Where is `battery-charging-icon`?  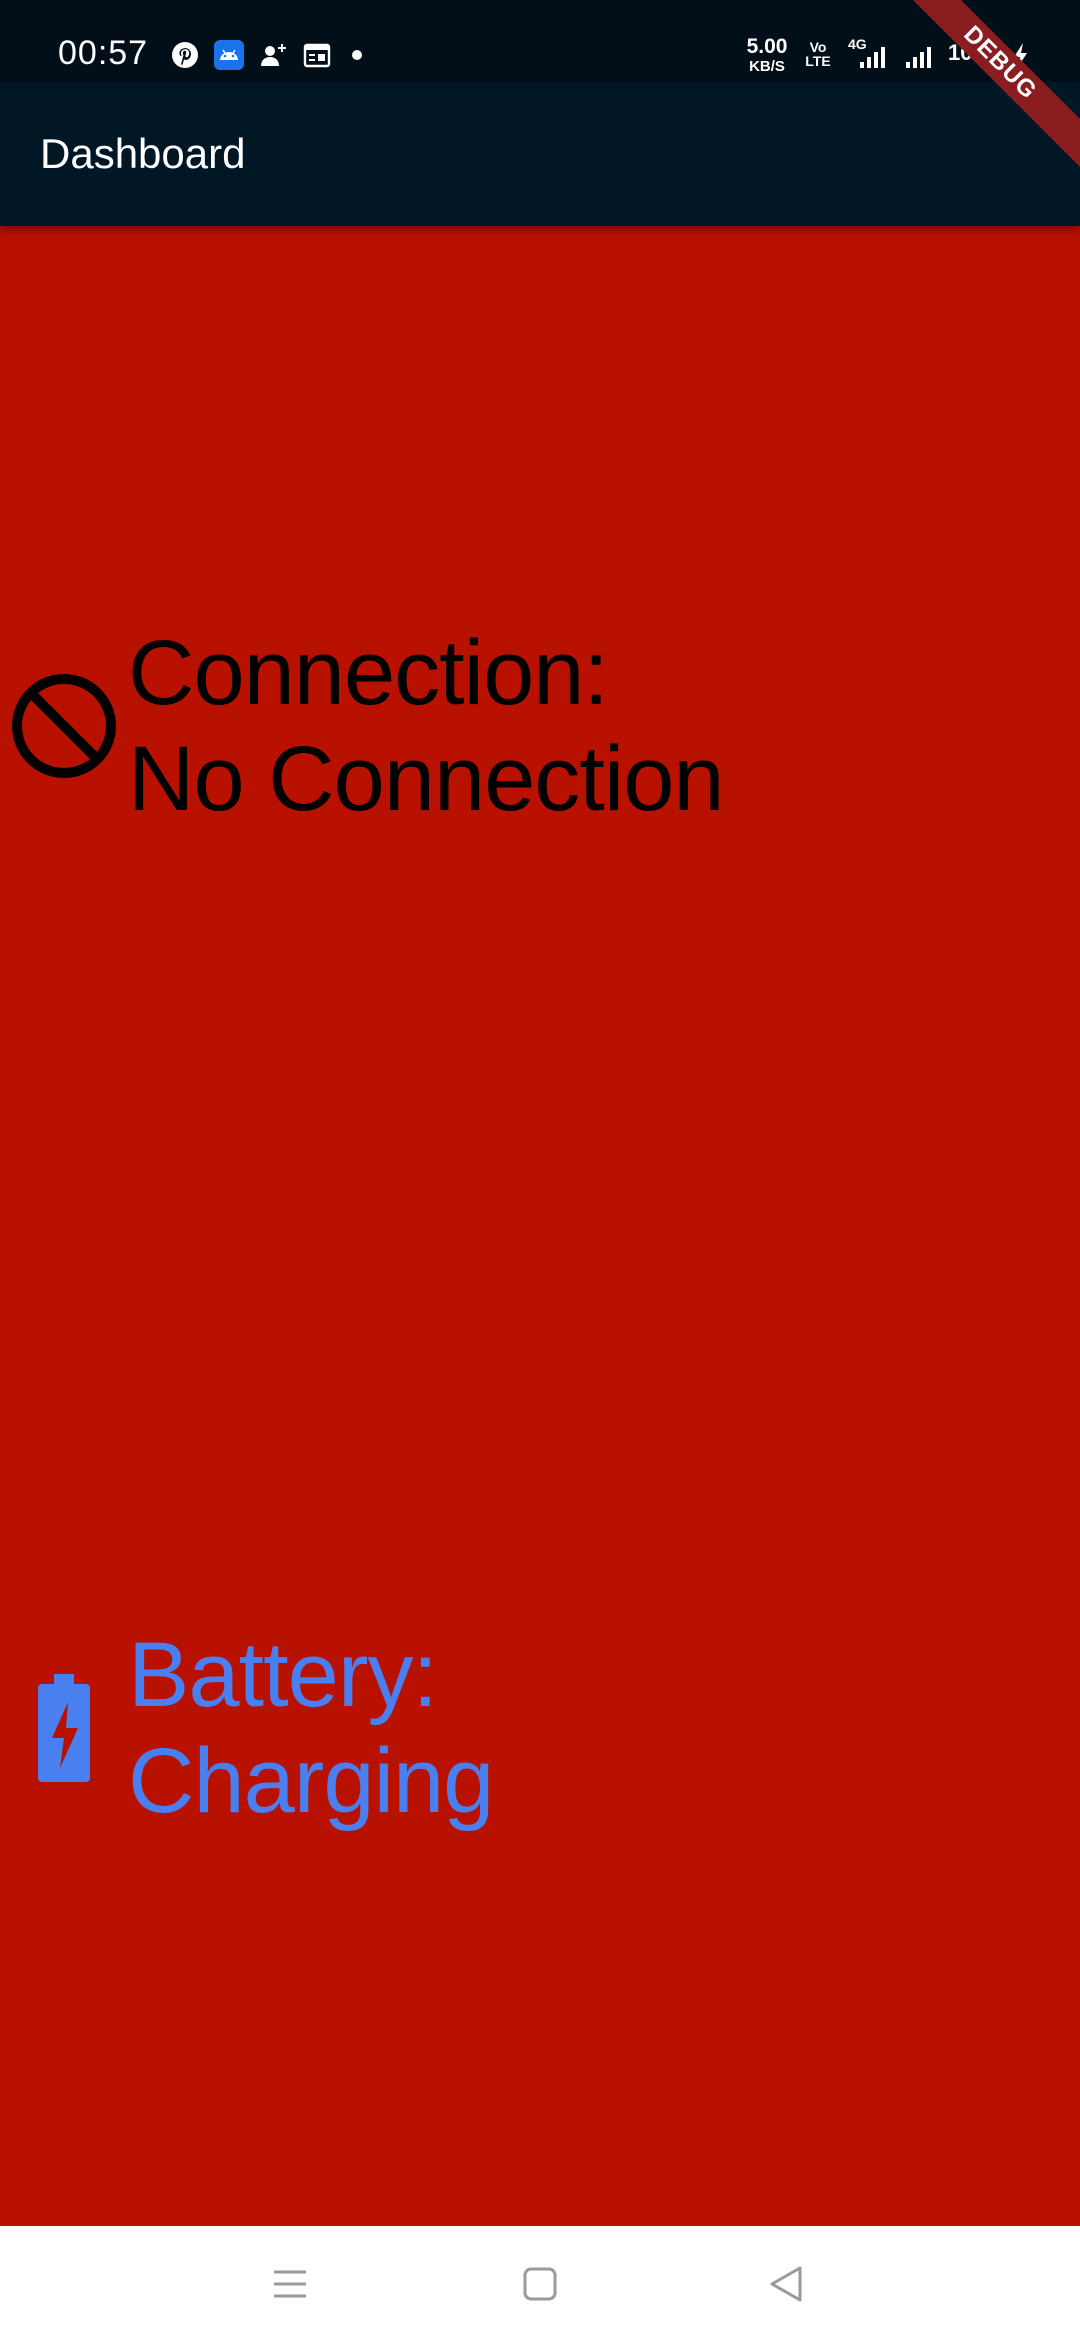 battery-charging-icon is located at coordinates (64, 1728).